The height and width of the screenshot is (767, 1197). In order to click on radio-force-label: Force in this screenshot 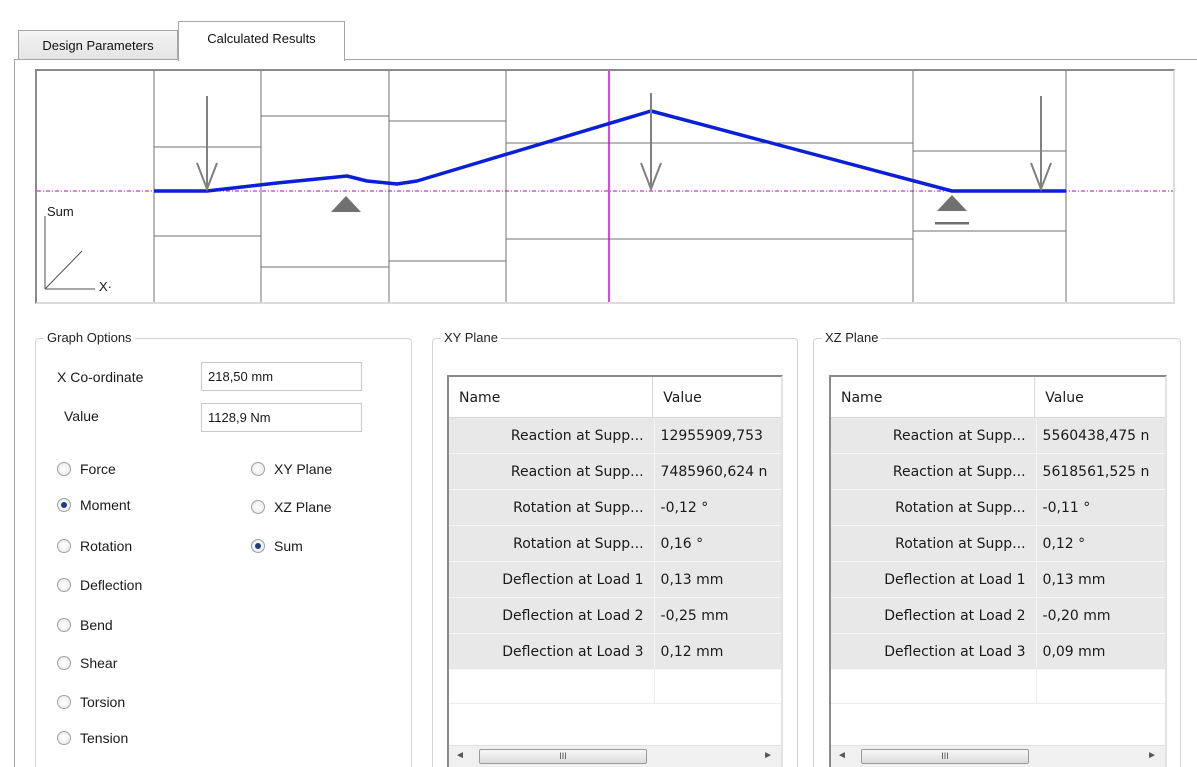, I will do `click(98, 469)`.